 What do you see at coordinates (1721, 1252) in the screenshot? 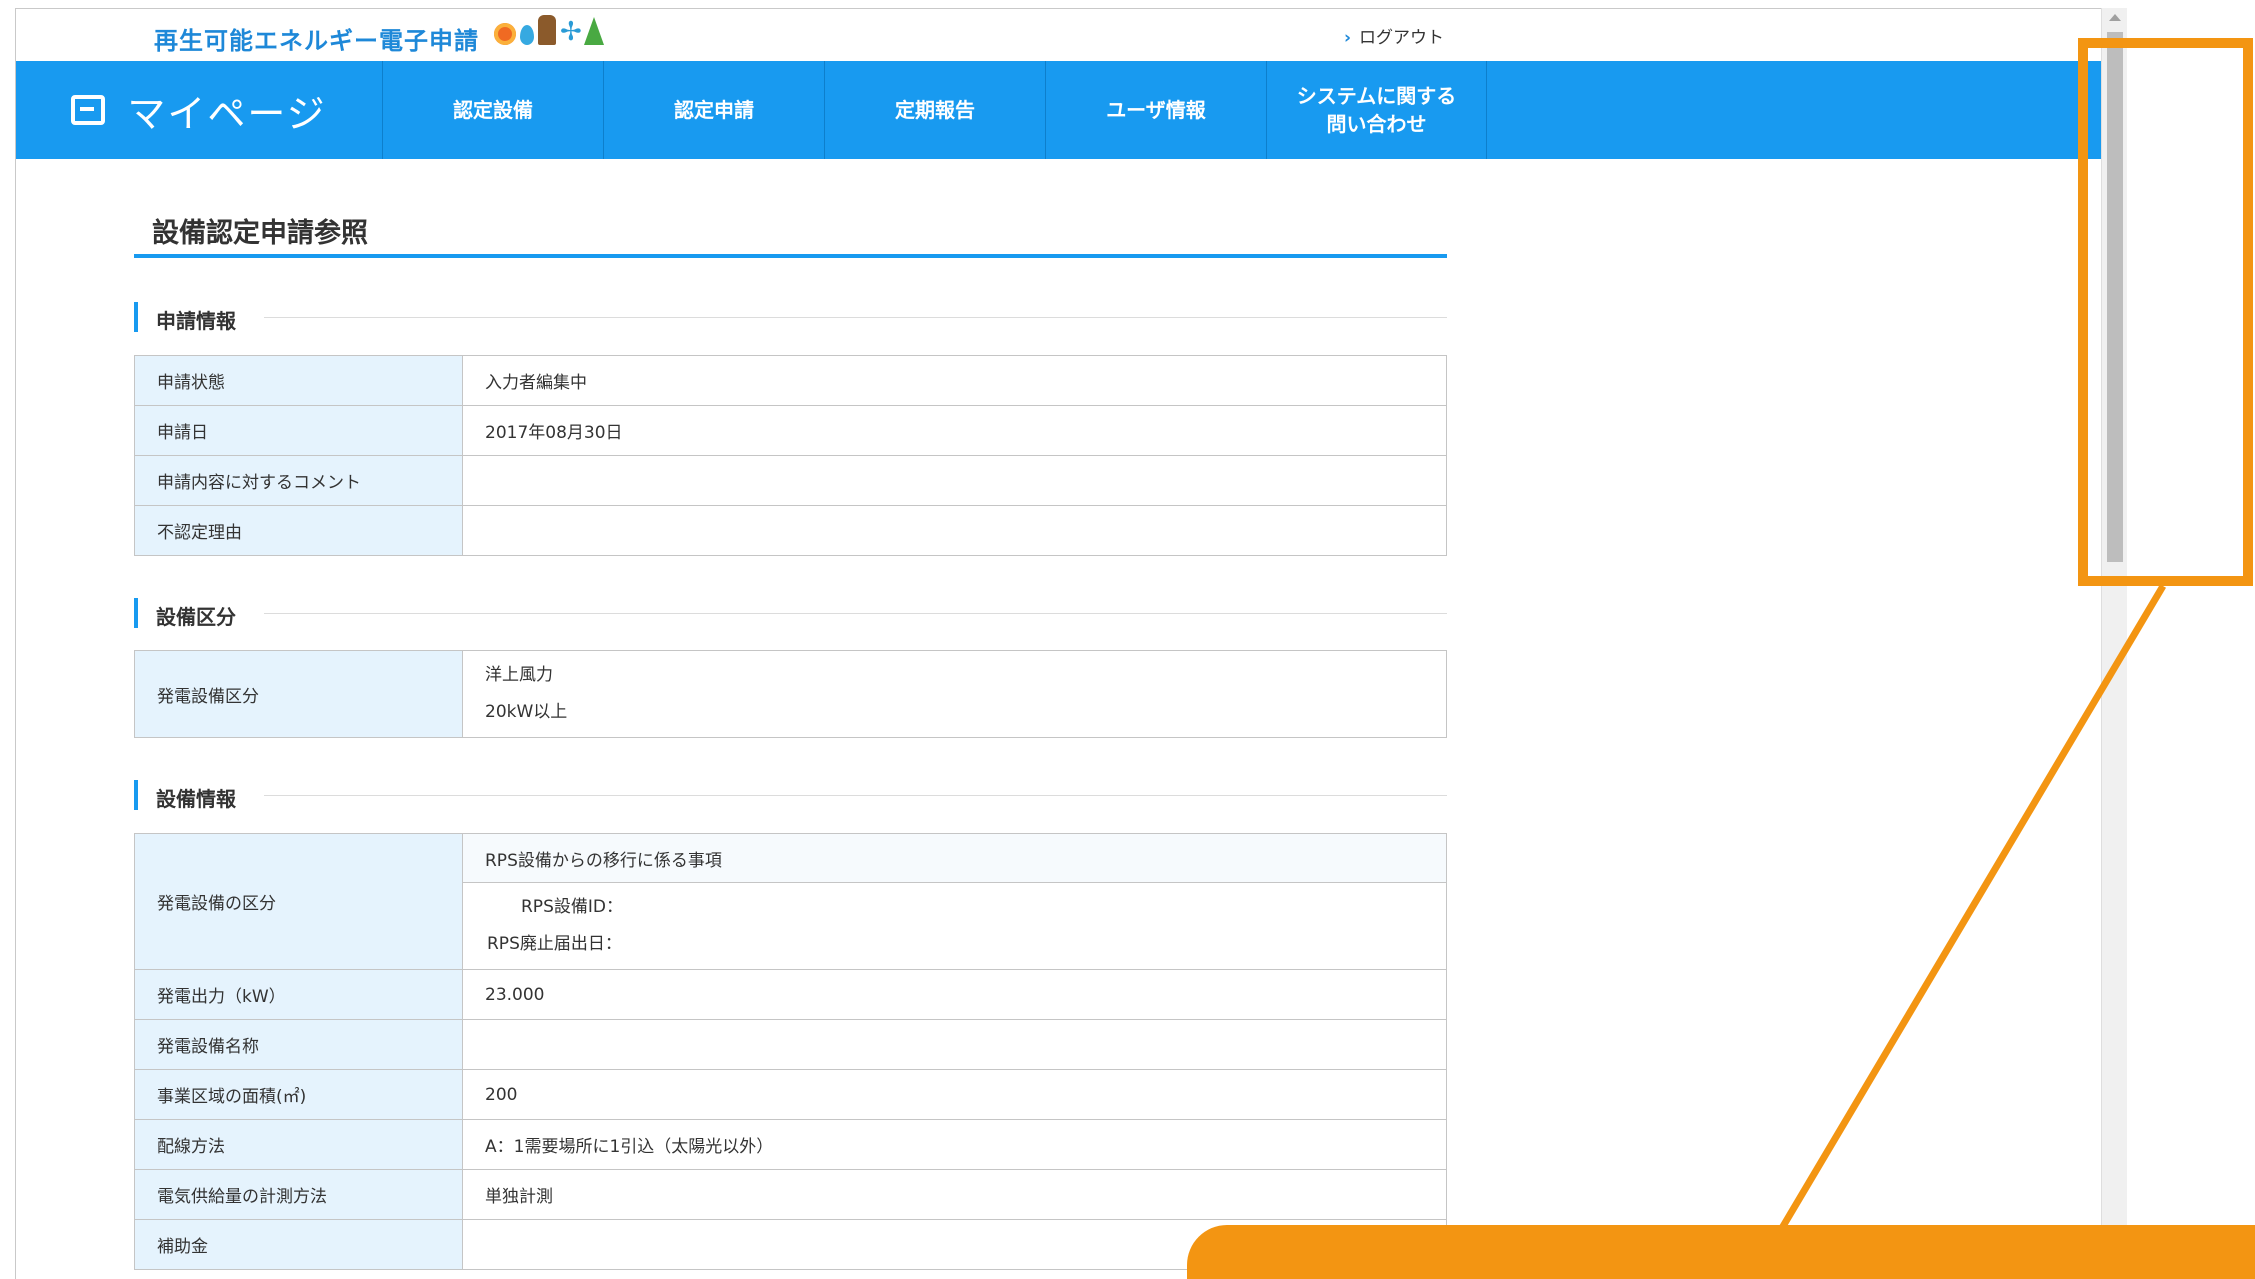
I see `annotation-callout` at bounding box center [1721, 1252].